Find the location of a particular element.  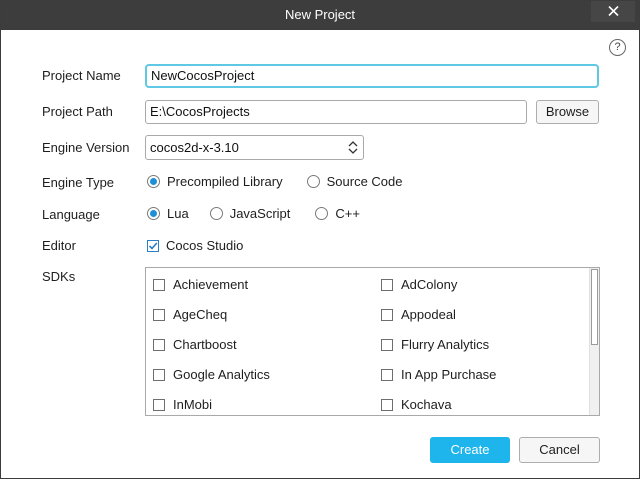

sdk-item-adcolony: AdColony is located at coordinates (419, 284).